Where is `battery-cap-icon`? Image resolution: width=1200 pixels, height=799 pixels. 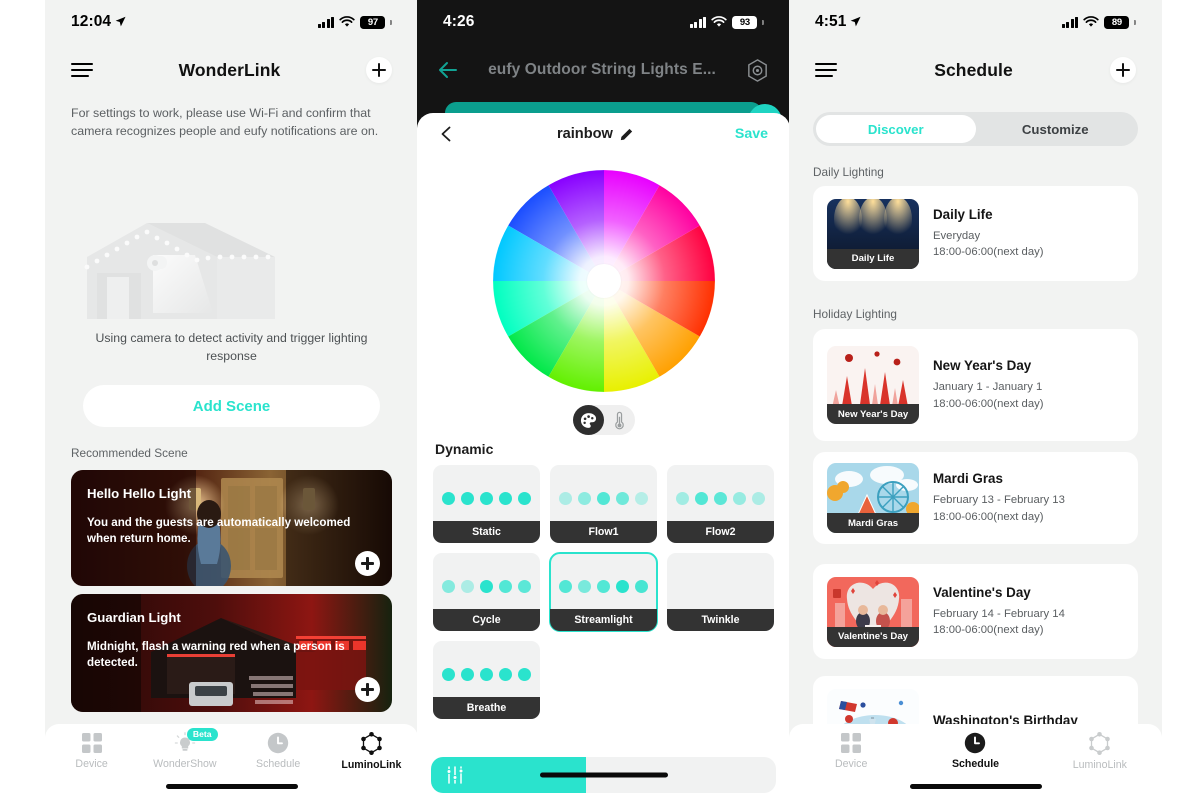
battery-cap-icon is located at coordinates (1135, 22).